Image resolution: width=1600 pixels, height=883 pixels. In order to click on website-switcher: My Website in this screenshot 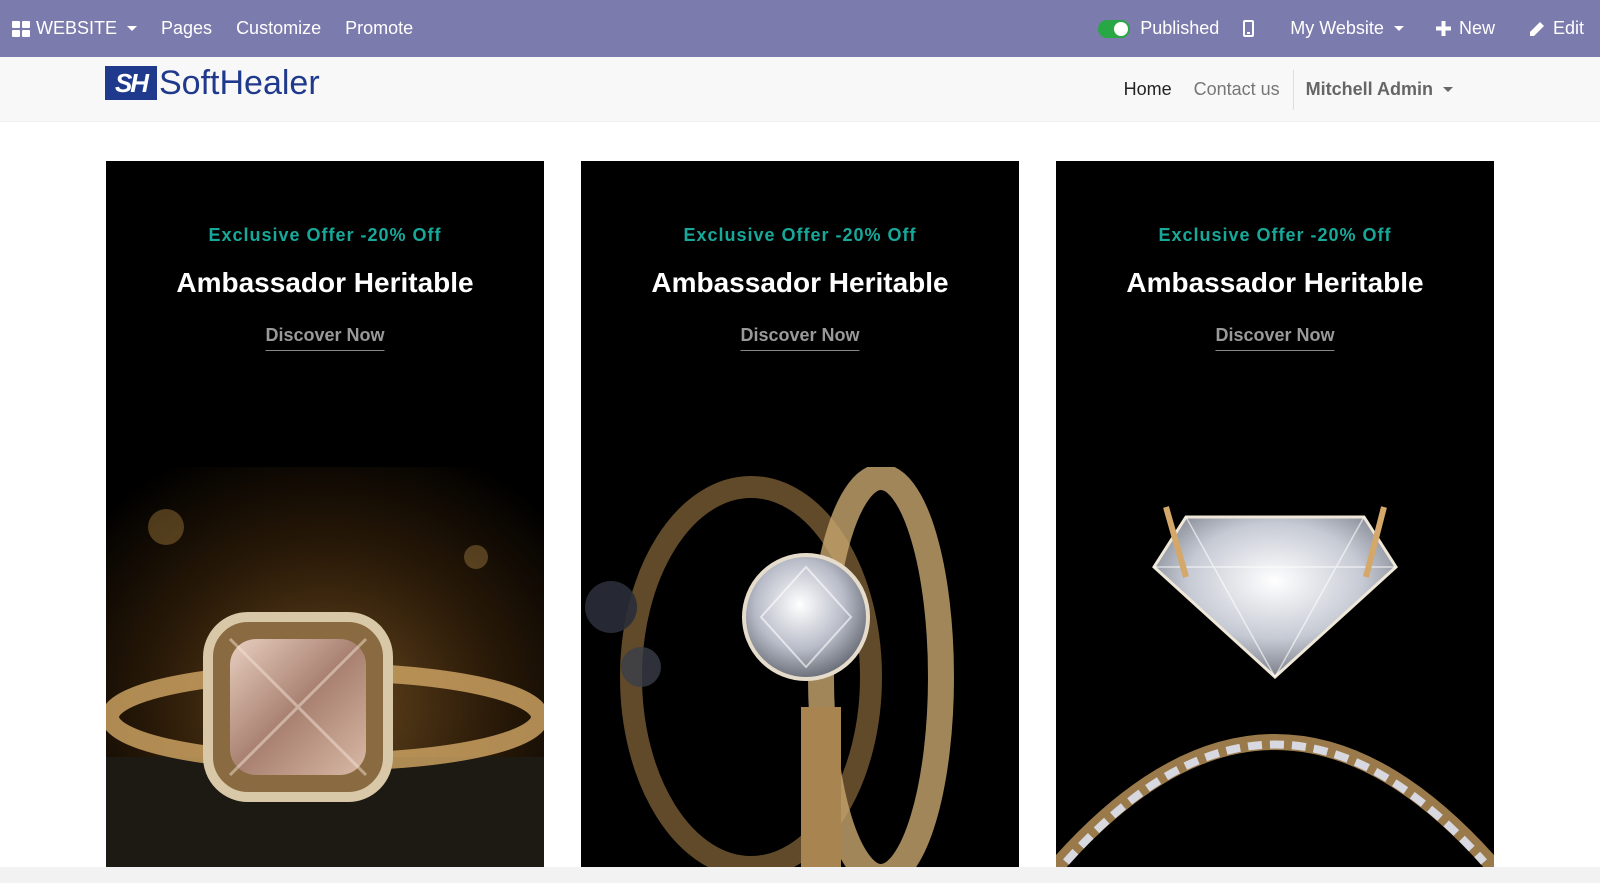, I will do `click(1347, 28)`.